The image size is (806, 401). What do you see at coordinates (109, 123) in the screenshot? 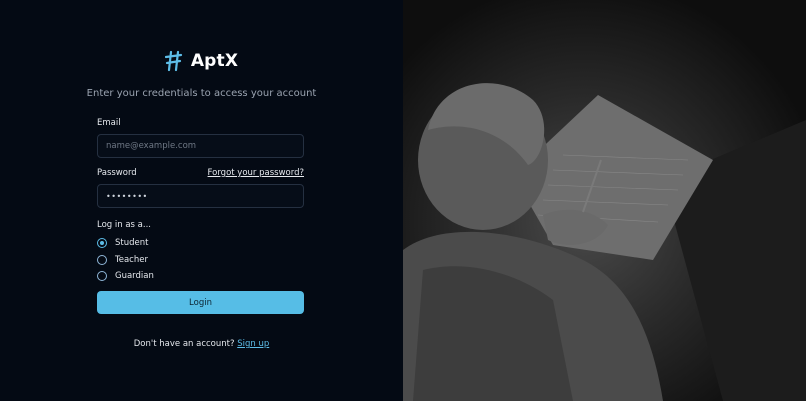
I see `email-label: Email` at bounding box center [109, 123].